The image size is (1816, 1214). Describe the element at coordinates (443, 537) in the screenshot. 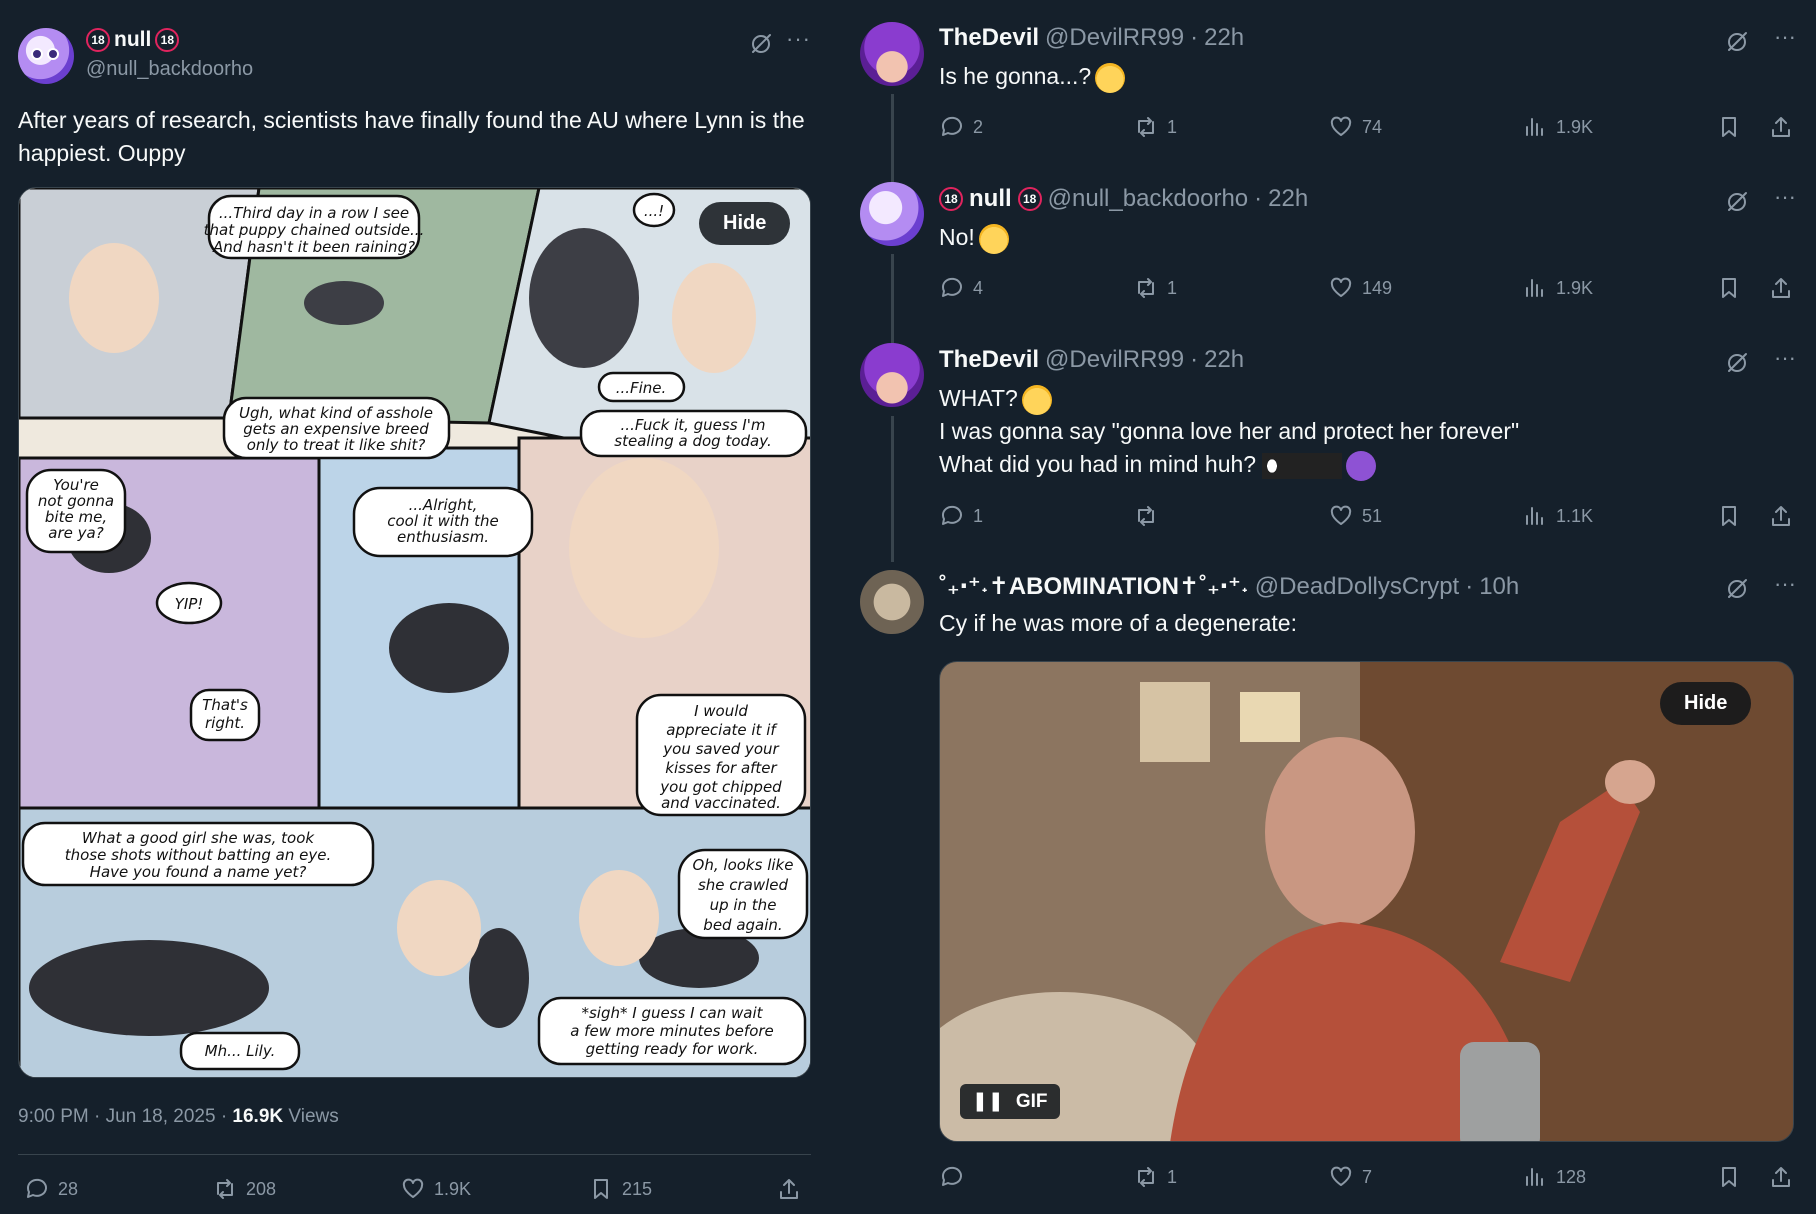

I see `svg-text: enthusiasm.` at that location.